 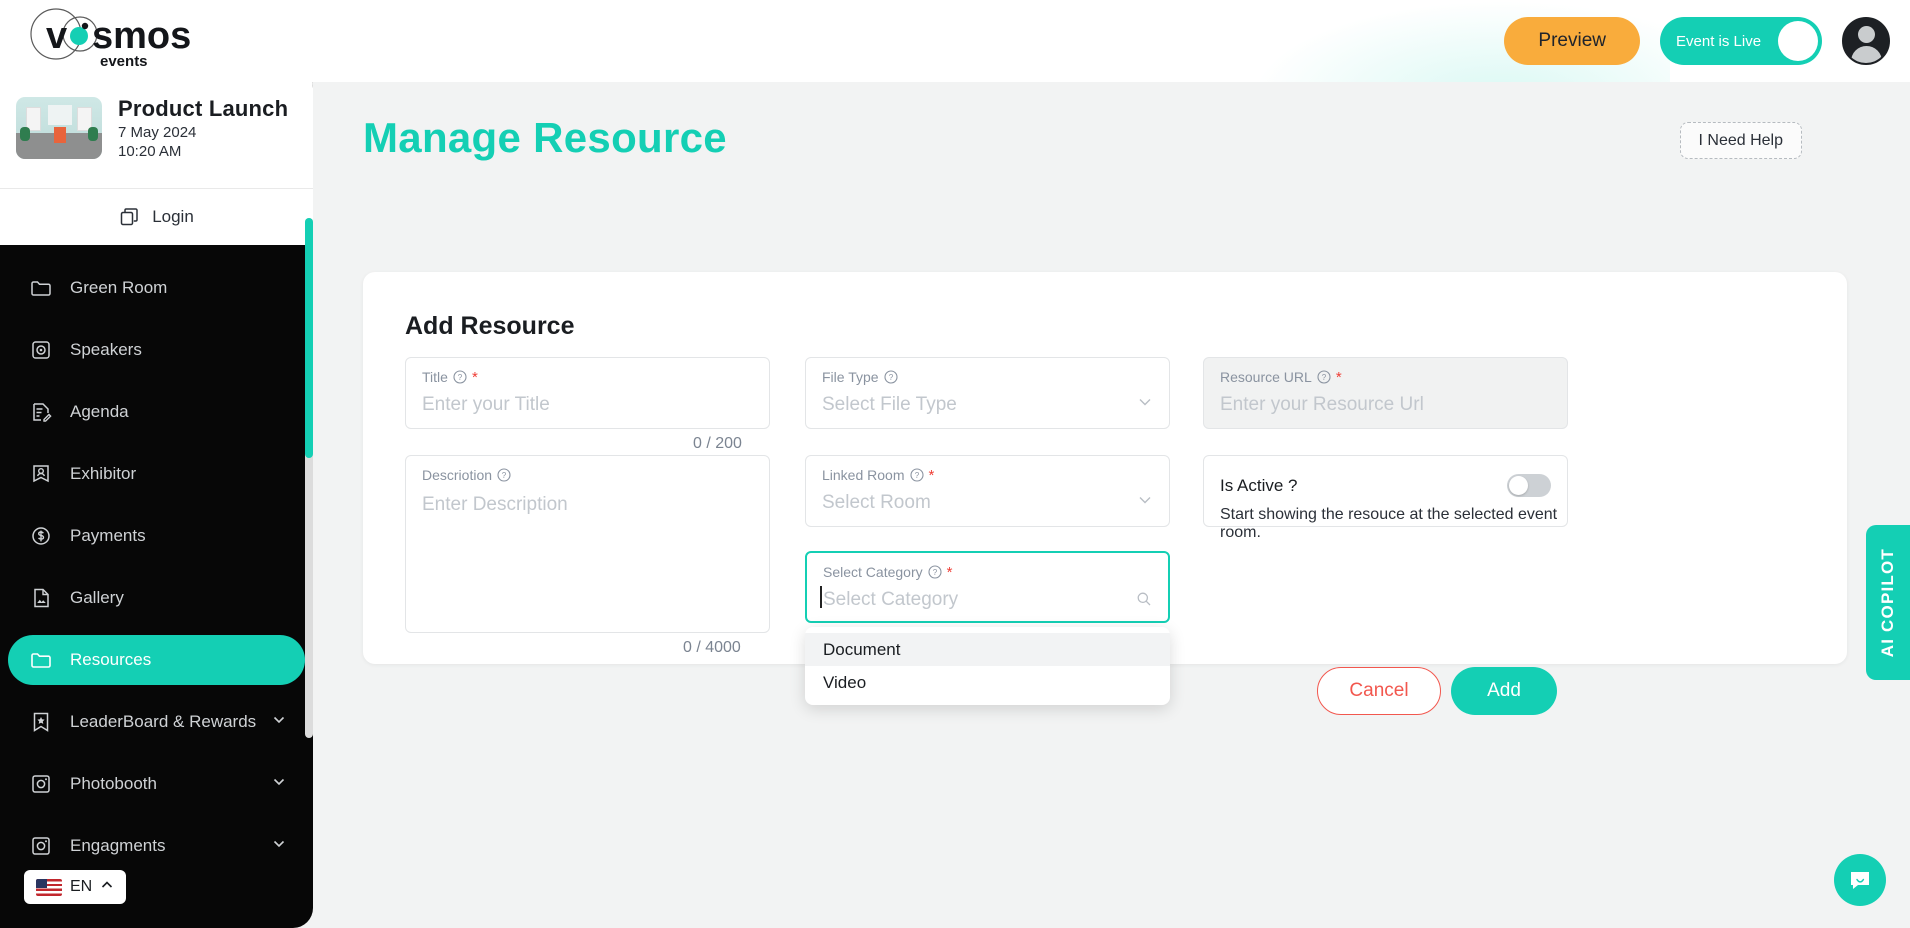 What do you see at coordinates (156, 412) in the screenshot?
I see `sidebar-item-agenda: Agenda` at bounding box center [156, 412].